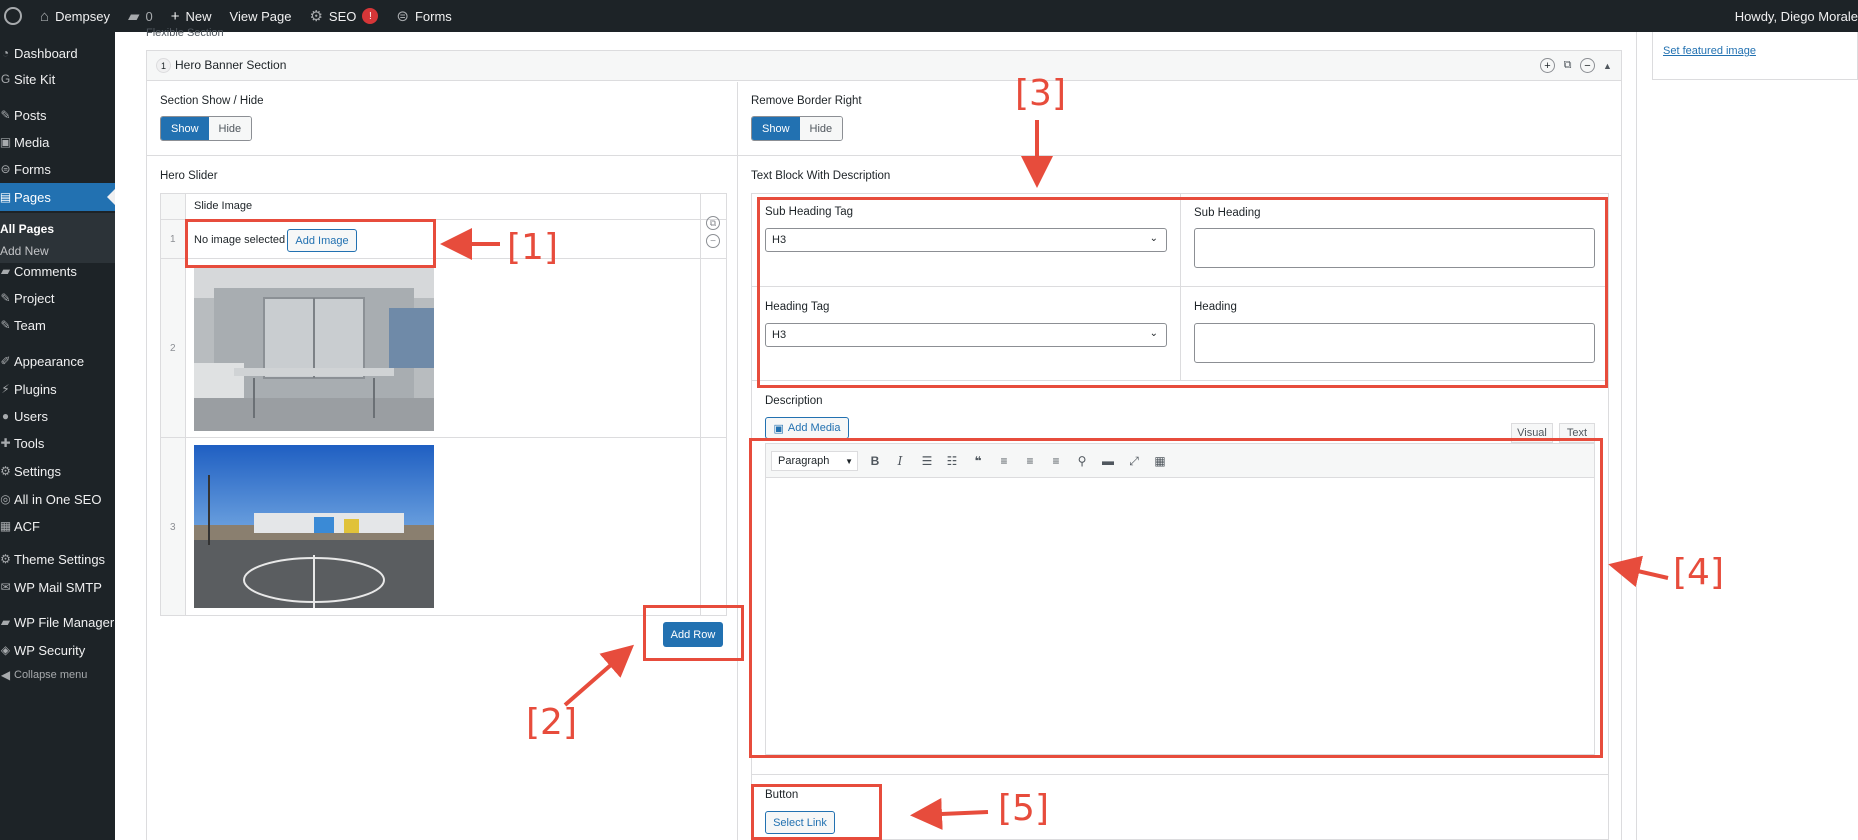  What do you see at coordinates (1709, 51) in the screenshot?
I see `set-featured-image-link: Set featured image` at bounding box center [1709, 51].